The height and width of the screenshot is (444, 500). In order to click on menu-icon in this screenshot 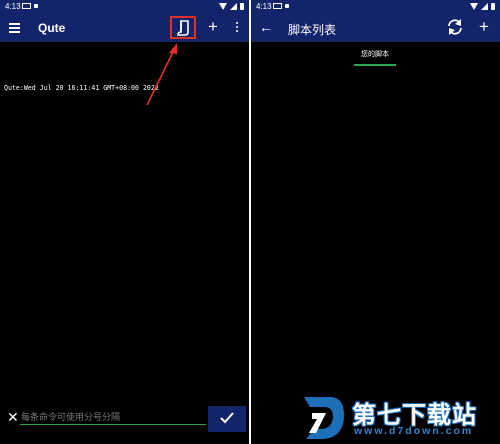, I will do `click(14, 28)`.